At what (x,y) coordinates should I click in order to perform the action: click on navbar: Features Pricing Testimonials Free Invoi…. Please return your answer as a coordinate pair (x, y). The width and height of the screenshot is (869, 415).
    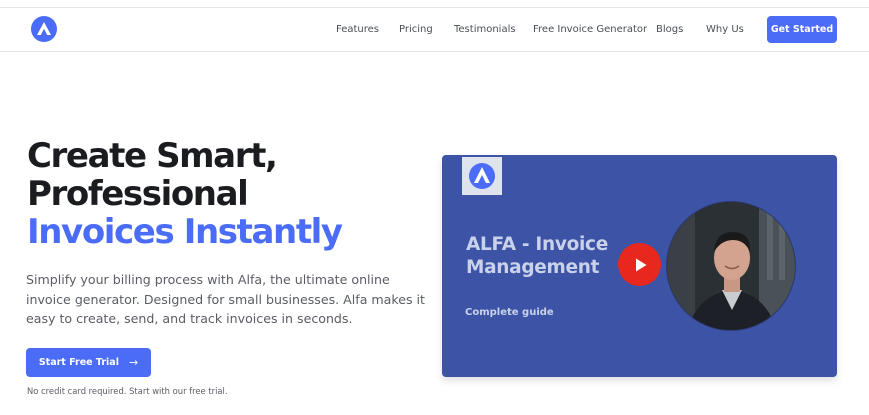
    Looking at the image, I should click on (434, 30).